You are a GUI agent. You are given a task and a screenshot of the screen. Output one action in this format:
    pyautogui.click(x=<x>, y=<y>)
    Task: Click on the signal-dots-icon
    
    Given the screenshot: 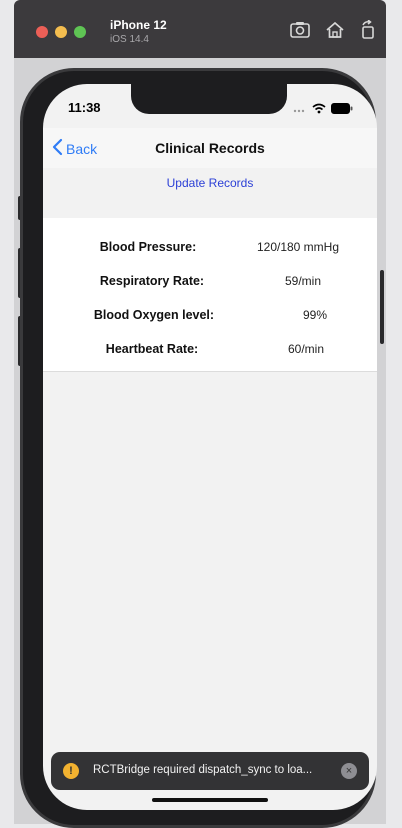 What is the action you would take?
    pyautogui.click(x=300, y=110)
    